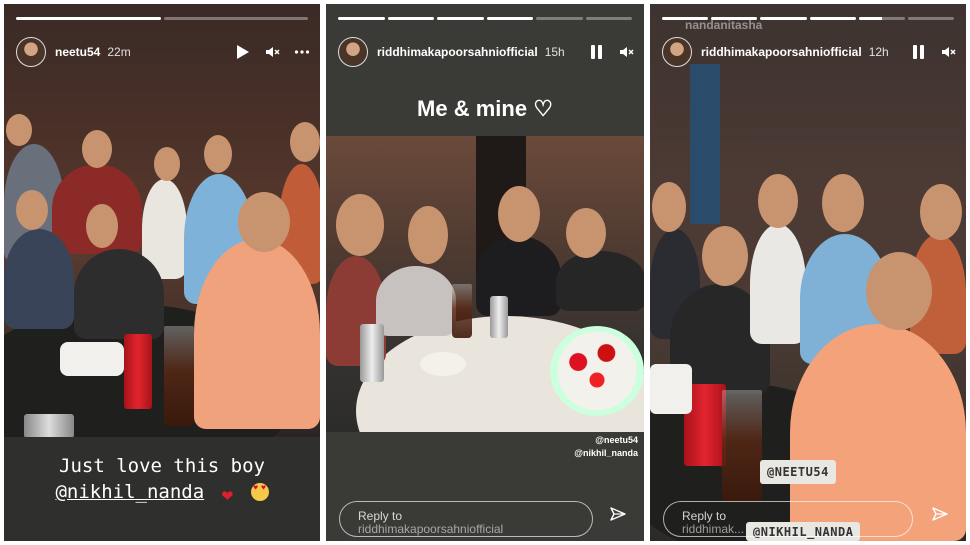  Describe the element at coordinates (606, 440) in the screenshot. I see `mention-tag: @neetu54` at that location.